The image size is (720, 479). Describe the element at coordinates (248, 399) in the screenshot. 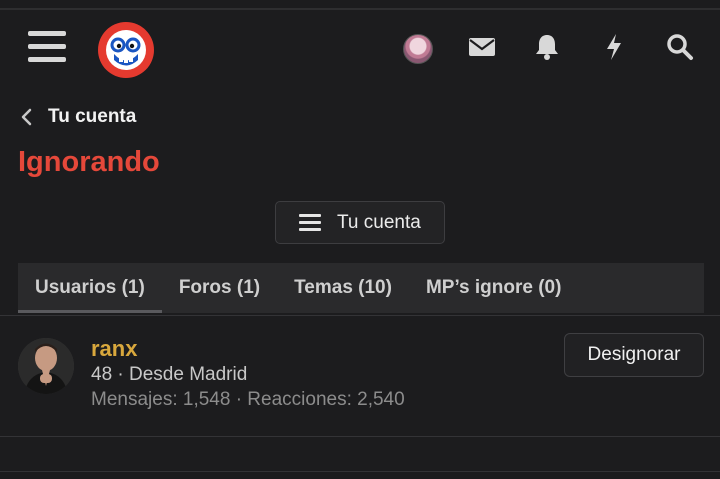

I see `user-stats: Mensajes: 1,548 · Reacciones: 2,540` at that location.